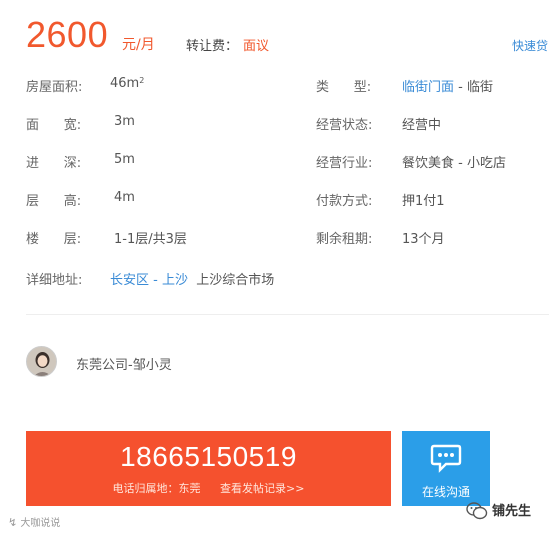 Image resolution: width=549 pixels, height=535 pixels. I want to click on transfer-fee-label: 转让费：, so click(212, 46).